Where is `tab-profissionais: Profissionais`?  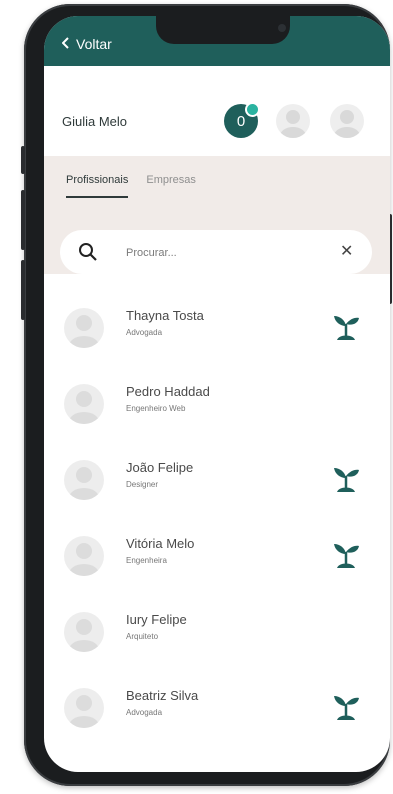
tab-profissionais: Profissionais is located at coordinates (97, 186).